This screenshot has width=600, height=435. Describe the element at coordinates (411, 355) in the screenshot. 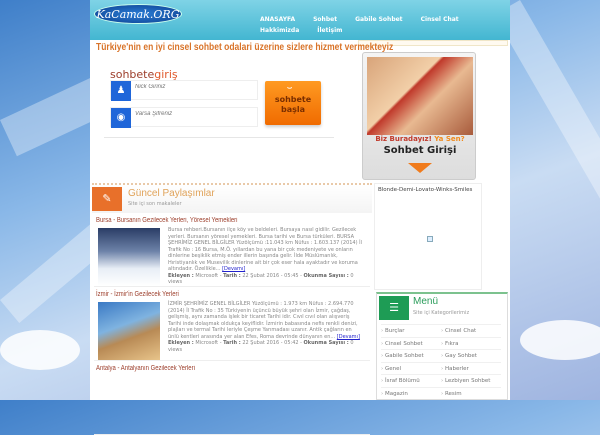

I see `menu-item: Gabile Sohbet` at that location.